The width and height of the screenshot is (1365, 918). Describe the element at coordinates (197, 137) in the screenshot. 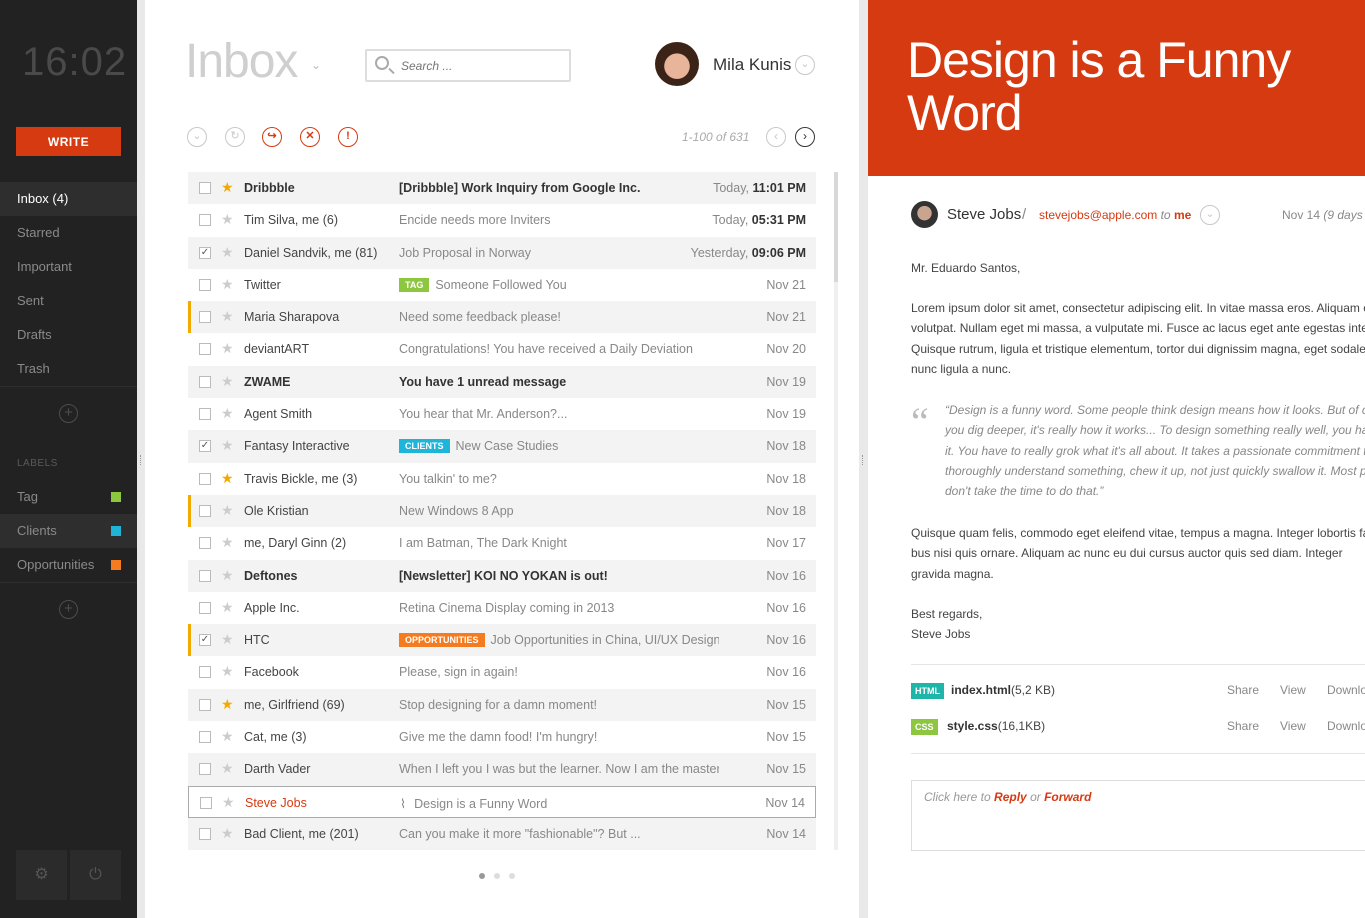

I see `select-dropdown-icon: ⌄` at that location.